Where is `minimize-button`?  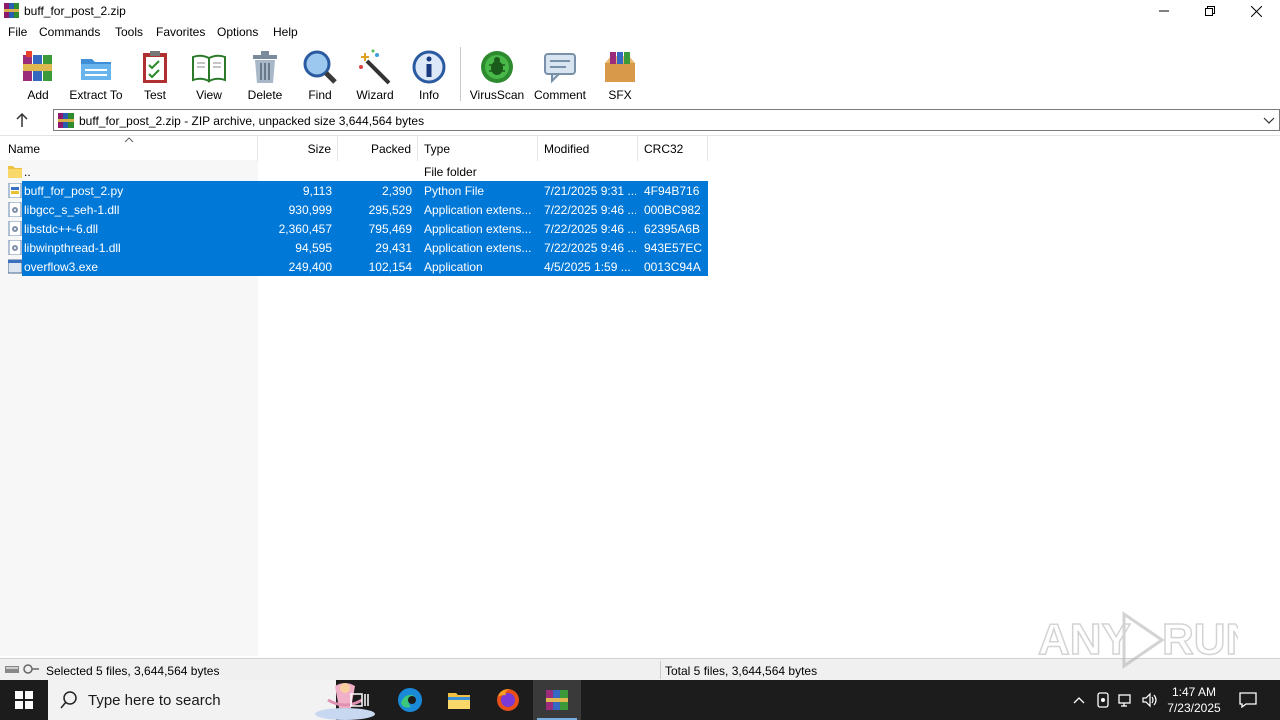 minimize-button is located at coordinates (1164, 11).